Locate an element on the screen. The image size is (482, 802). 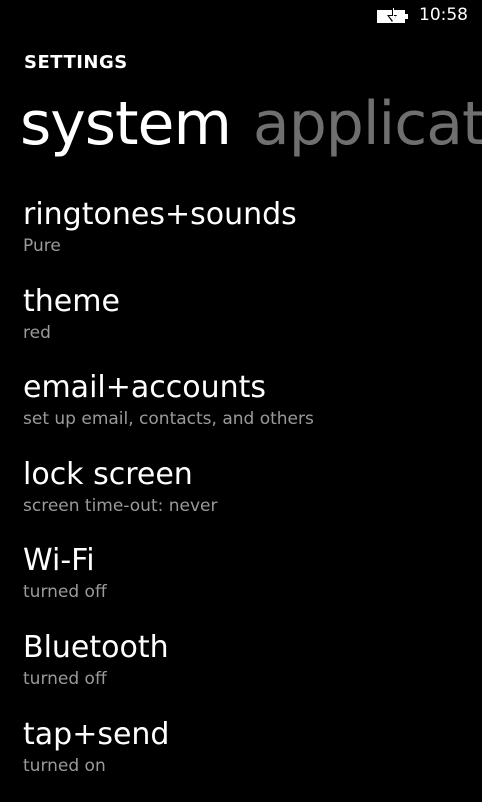
battery-charging-icon is located at coordinates (392, 15).